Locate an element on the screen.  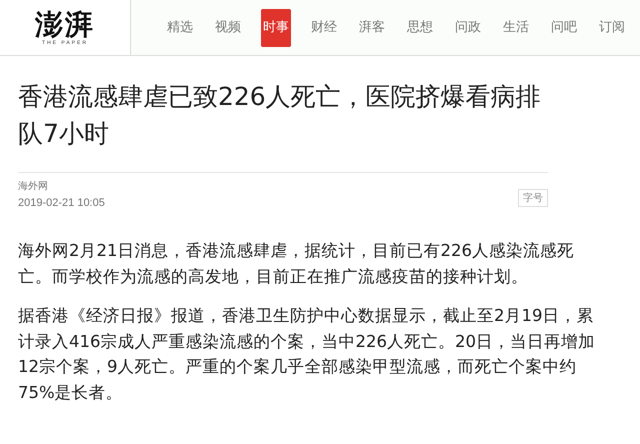
article-title: 香港流感肆虐已致226人死亡，医院挤爆看病排队7小时 is located at coordinates (280, 115).